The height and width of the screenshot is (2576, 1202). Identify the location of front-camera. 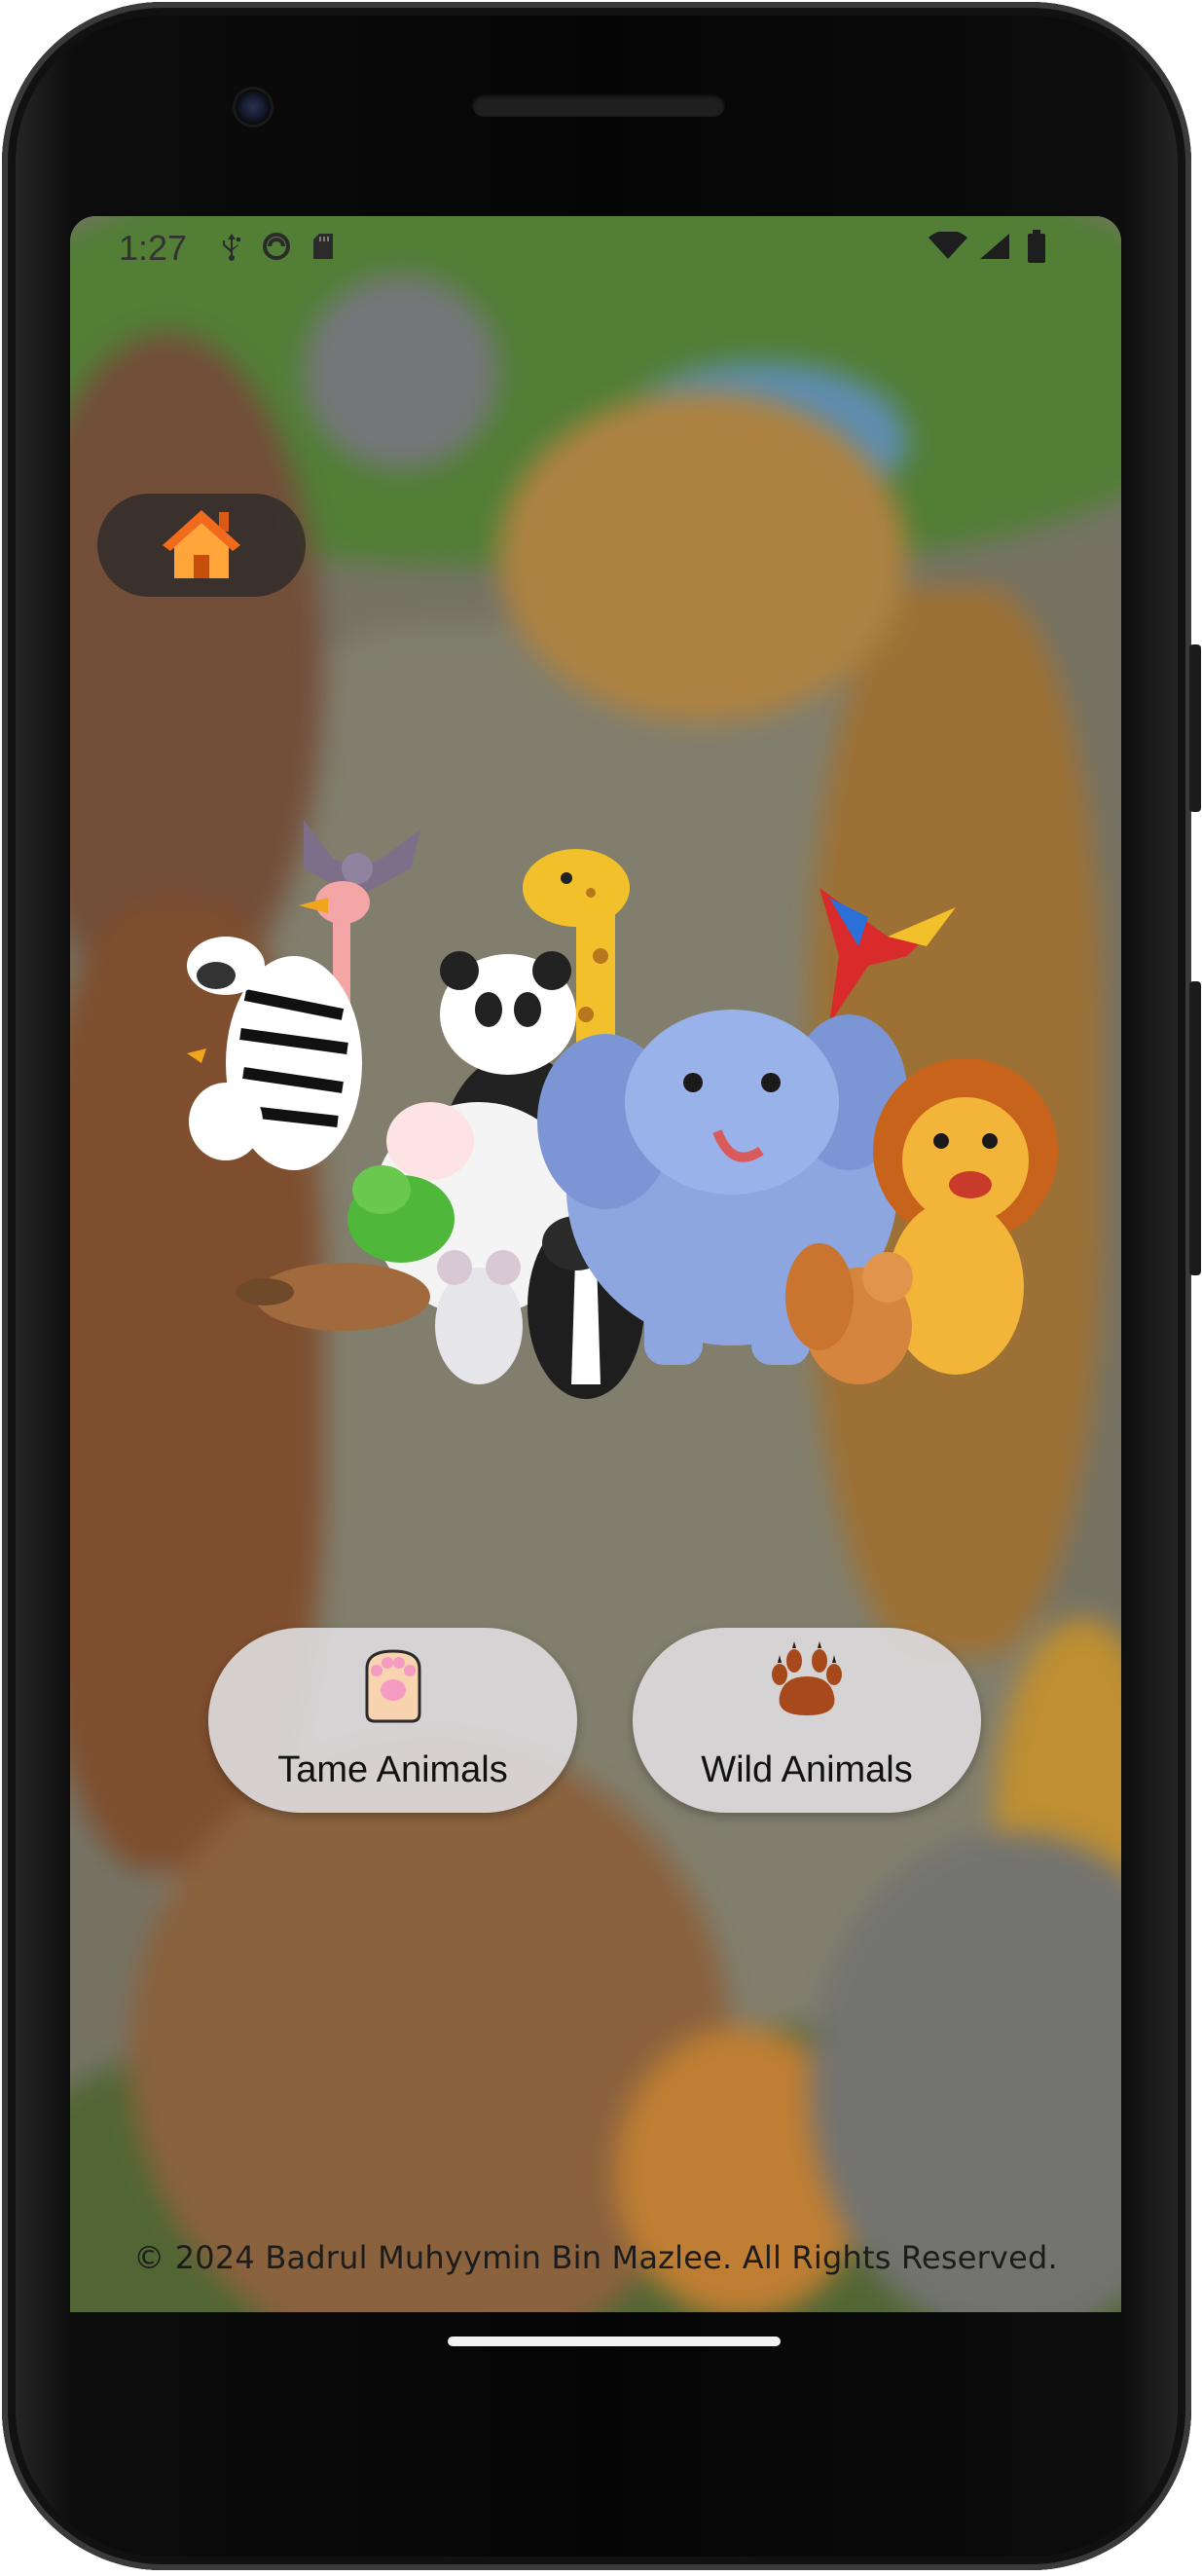
(253, 107).